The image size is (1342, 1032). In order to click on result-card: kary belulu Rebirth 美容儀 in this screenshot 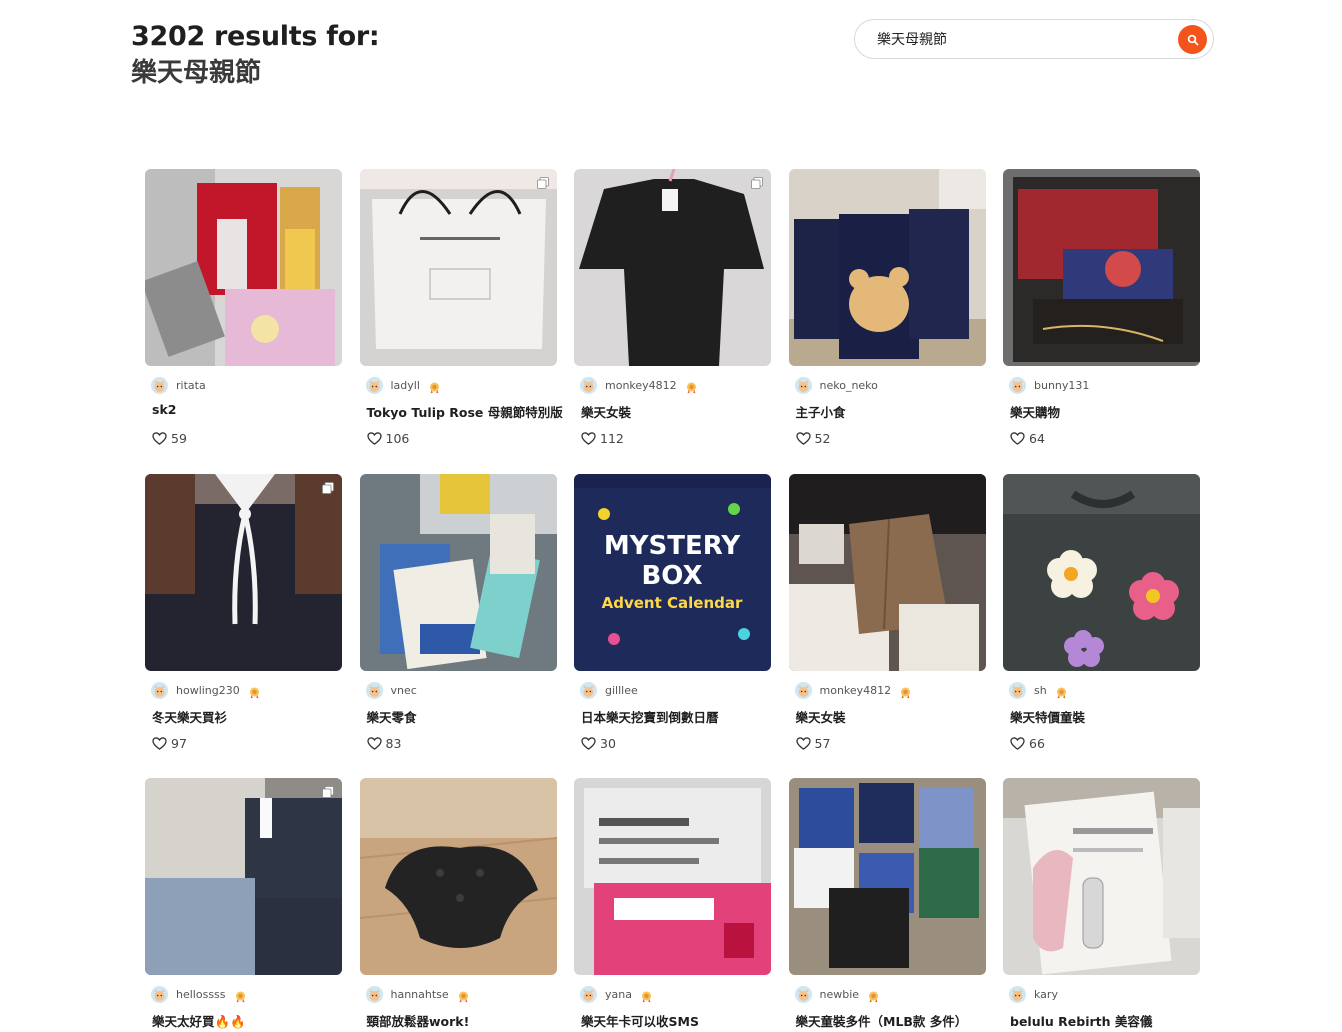, I will do `click(1101, 905)`.